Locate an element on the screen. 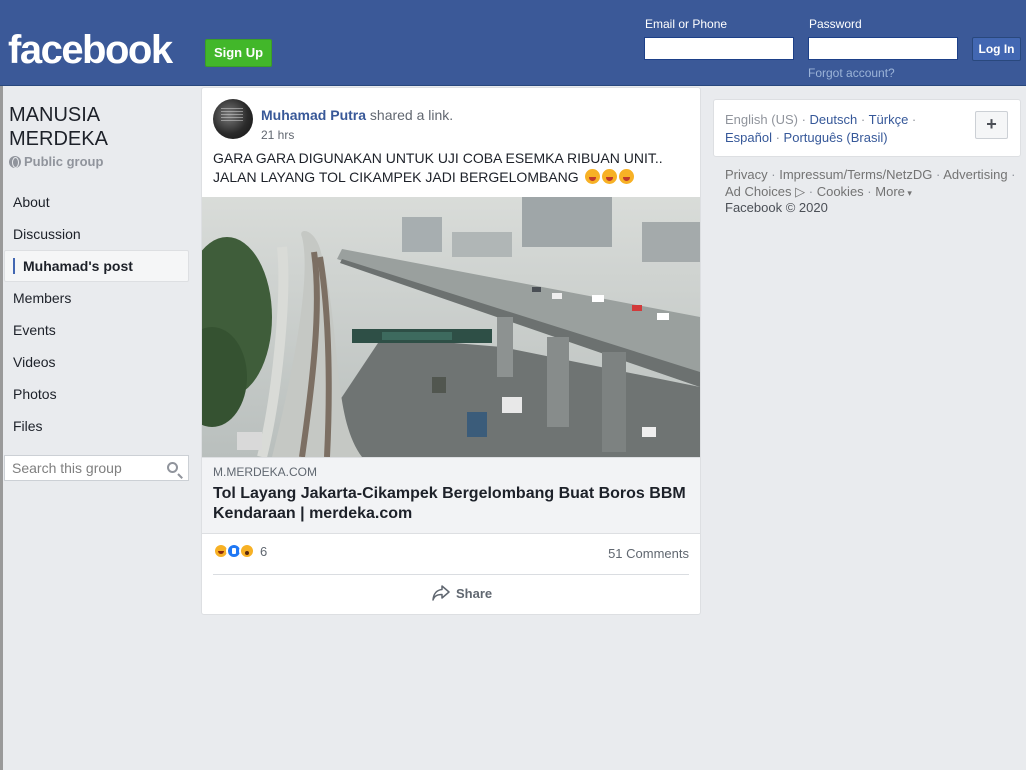  post-action: shared a link. is located at coordinates (410, 115).